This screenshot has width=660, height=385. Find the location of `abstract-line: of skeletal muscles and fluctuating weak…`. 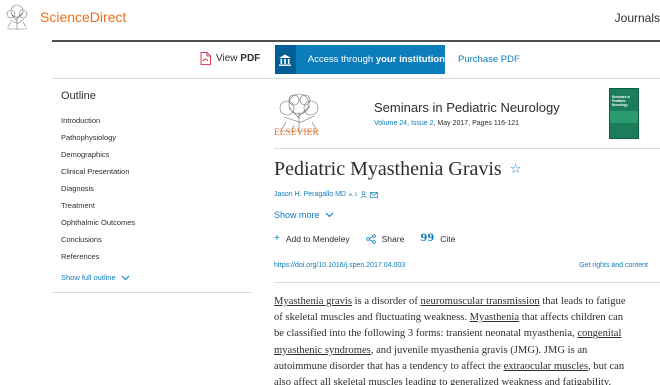

abstract-line: of skeletal muscles and fluctuating weak… is located at coordinates (461, 318).